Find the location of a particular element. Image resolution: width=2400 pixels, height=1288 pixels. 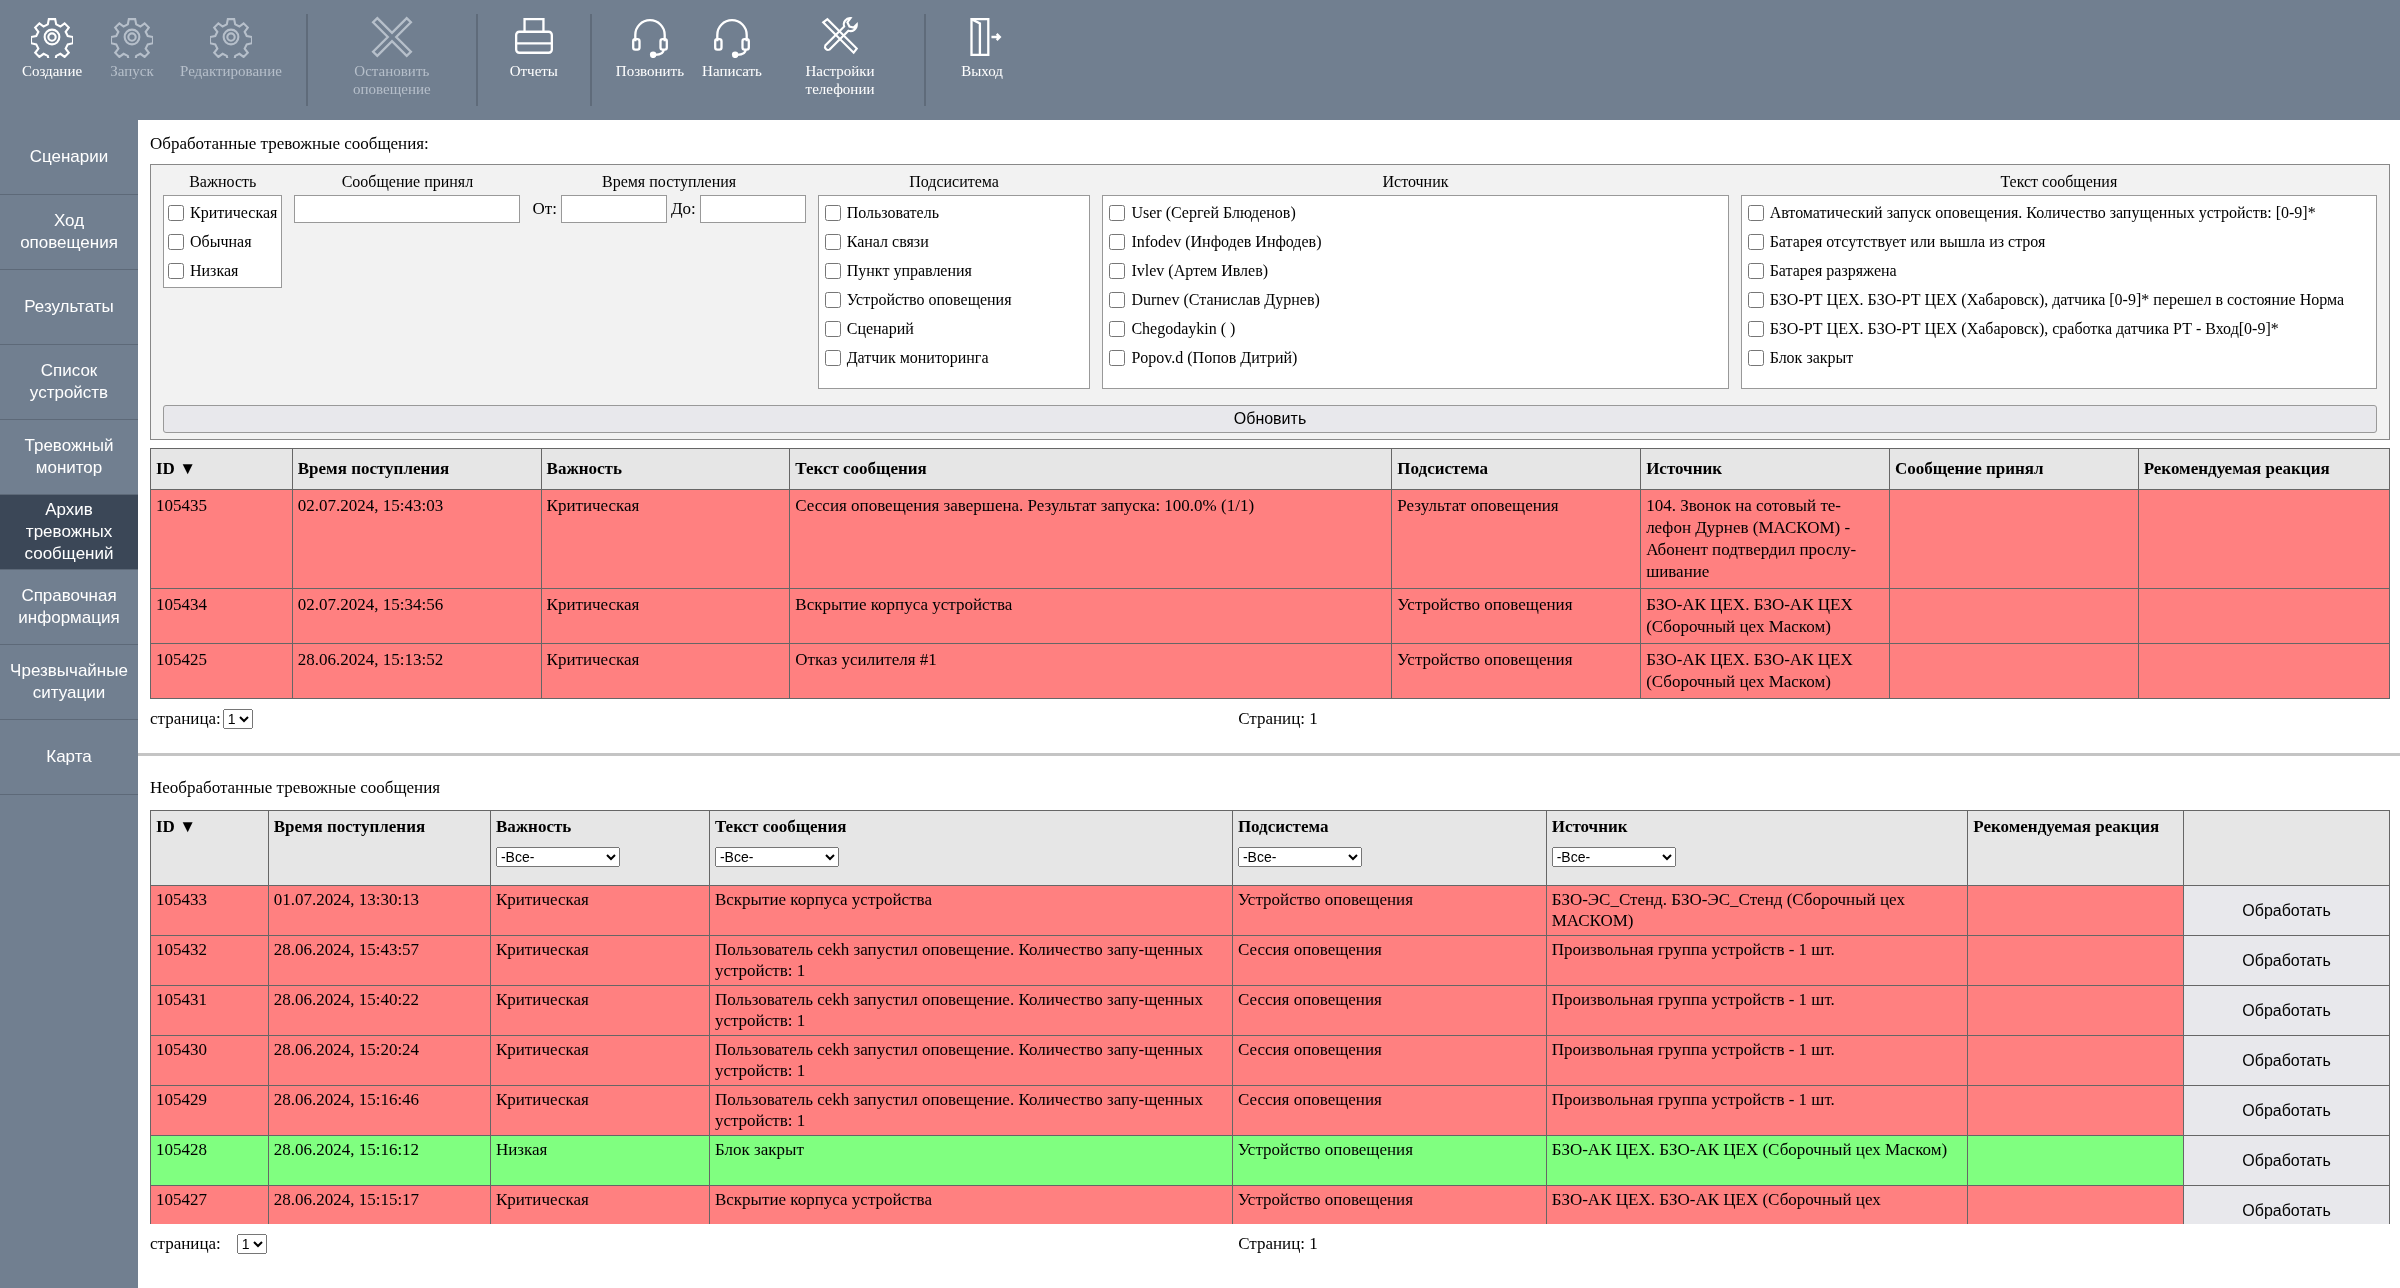

field-label: От: is located at coordinates (544, 209).